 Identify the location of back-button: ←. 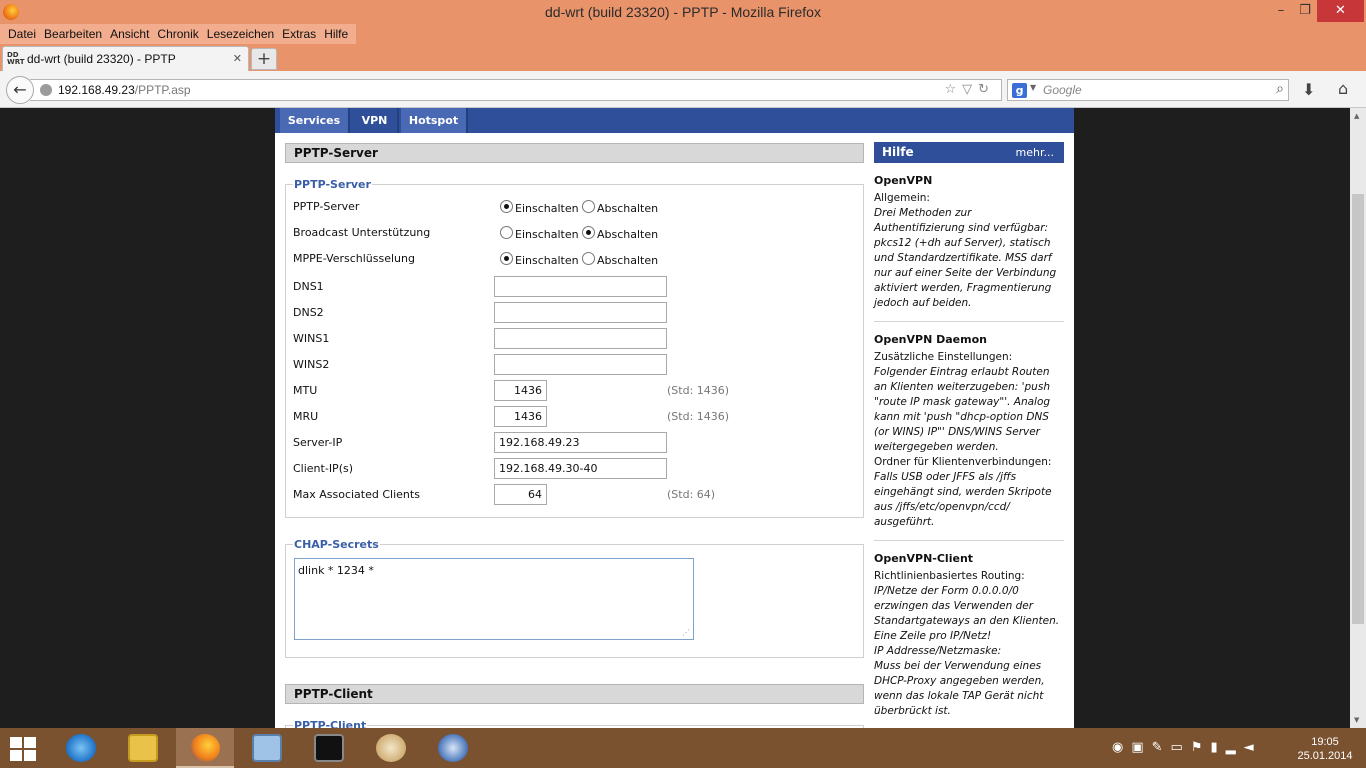
(20, 90).